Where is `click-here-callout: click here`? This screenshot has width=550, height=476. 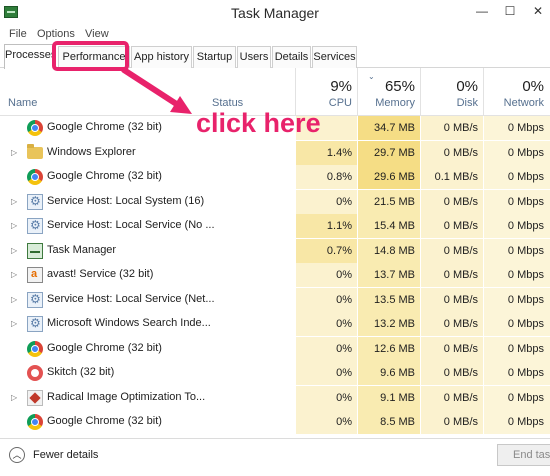
click-here-callout: click here is located at coordinates (258, 123).